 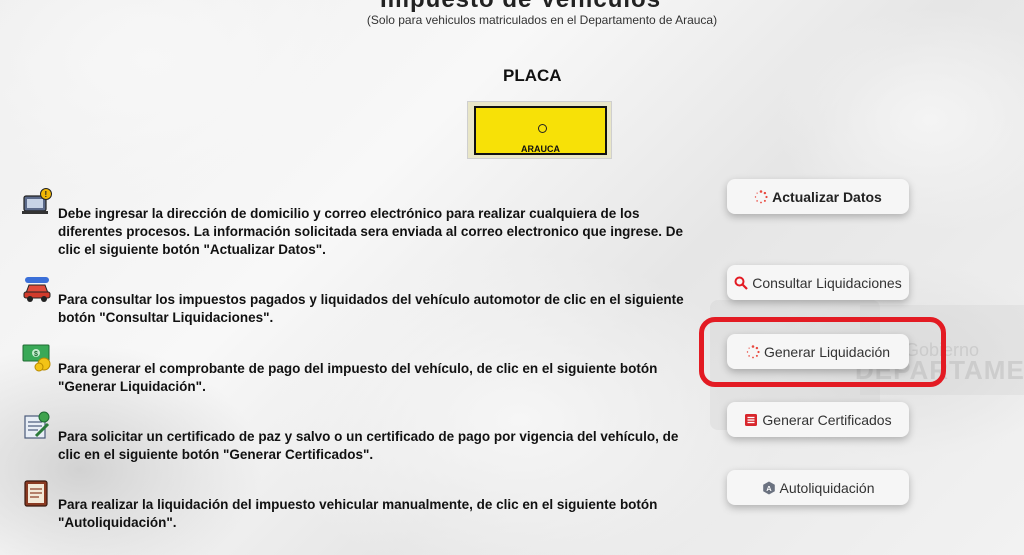 I want to click on money-icon: $, so click(x=36, y=358).